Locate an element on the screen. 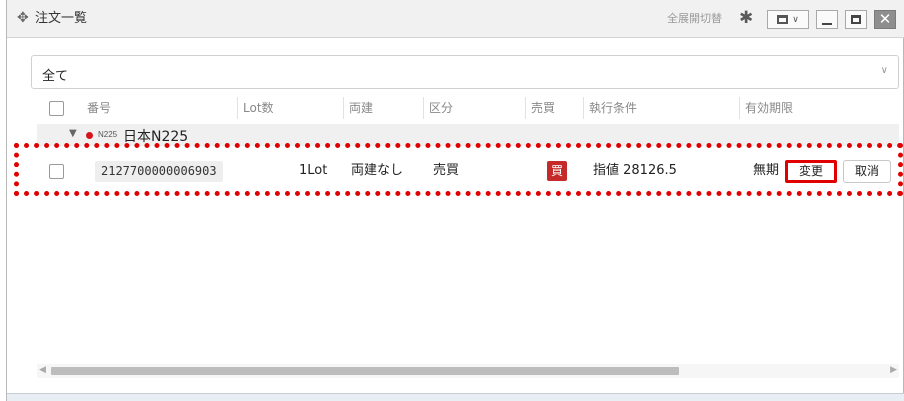 Image resolution: width=904 pixels, height=401 pixels. window-bottom-edge is located at coordinates (455, 397).